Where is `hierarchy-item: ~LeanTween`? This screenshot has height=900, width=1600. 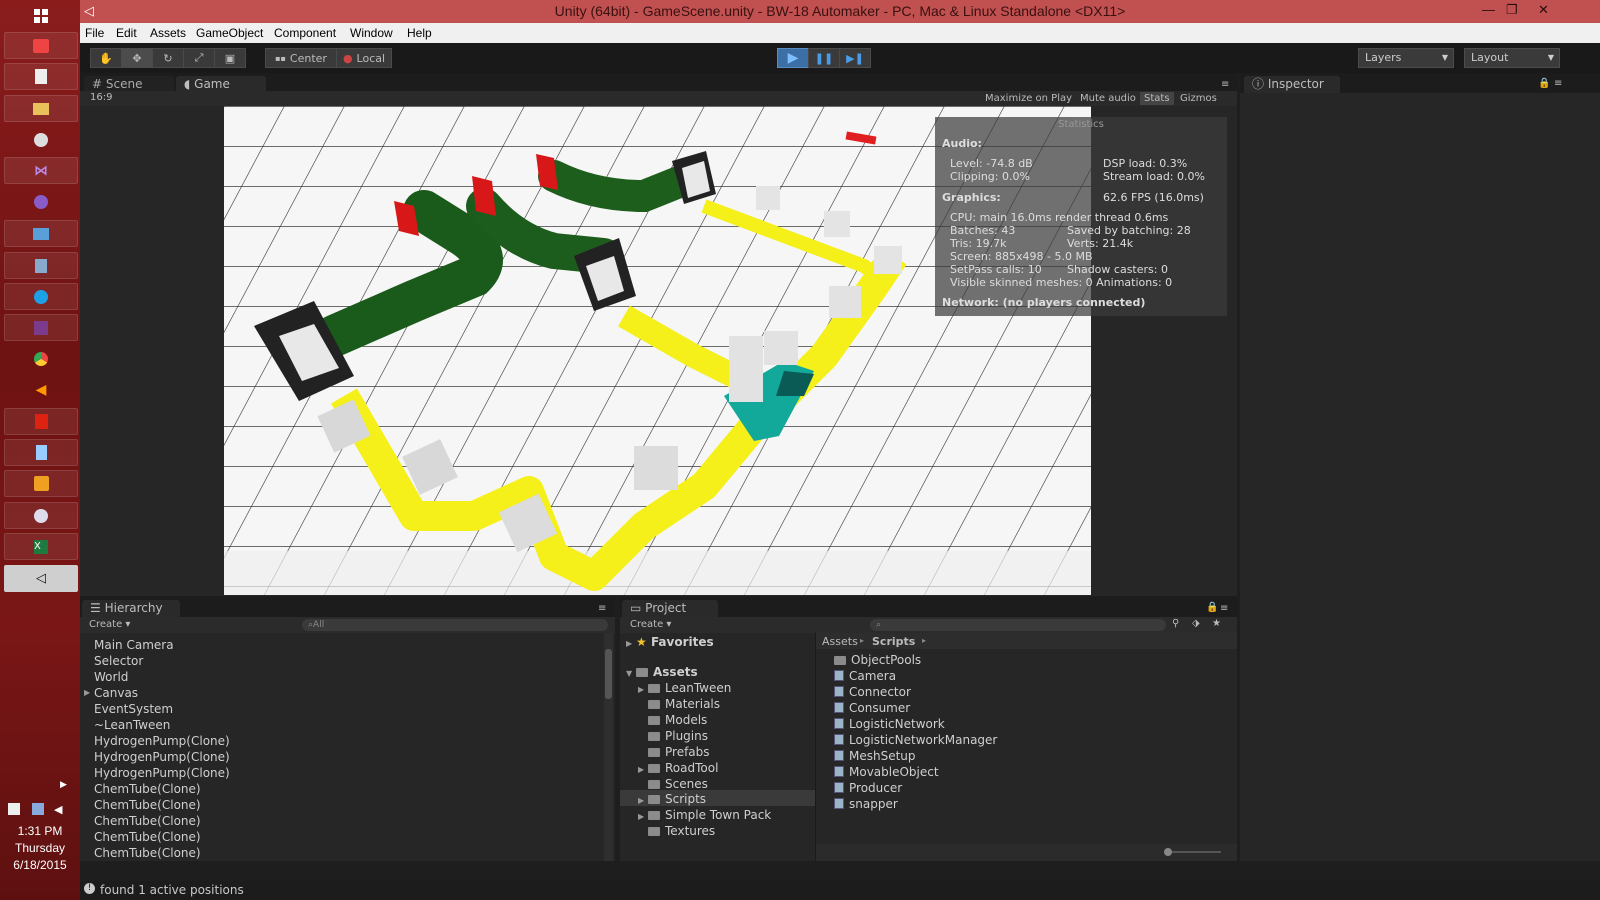 hierarchy-item: ~LeanTween is located at coordinates (132, 725).